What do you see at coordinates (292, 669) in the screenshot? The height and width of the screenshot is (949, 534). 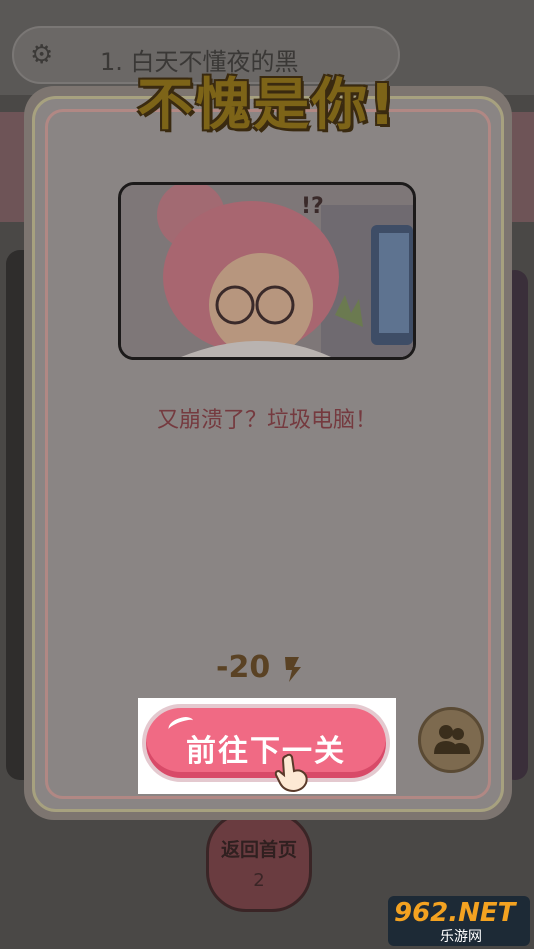 I see `lightning-icon` at bounding box center [292, 669].